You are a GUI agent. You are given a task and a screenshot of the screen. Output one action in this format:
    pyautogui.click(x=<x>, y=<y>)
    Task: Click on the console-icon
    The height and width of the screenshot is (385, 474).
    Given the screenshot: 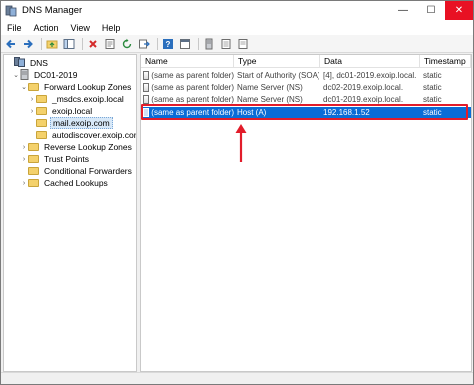 What is the action you would take?
    pyautogui.click(x=185, y=44)
    